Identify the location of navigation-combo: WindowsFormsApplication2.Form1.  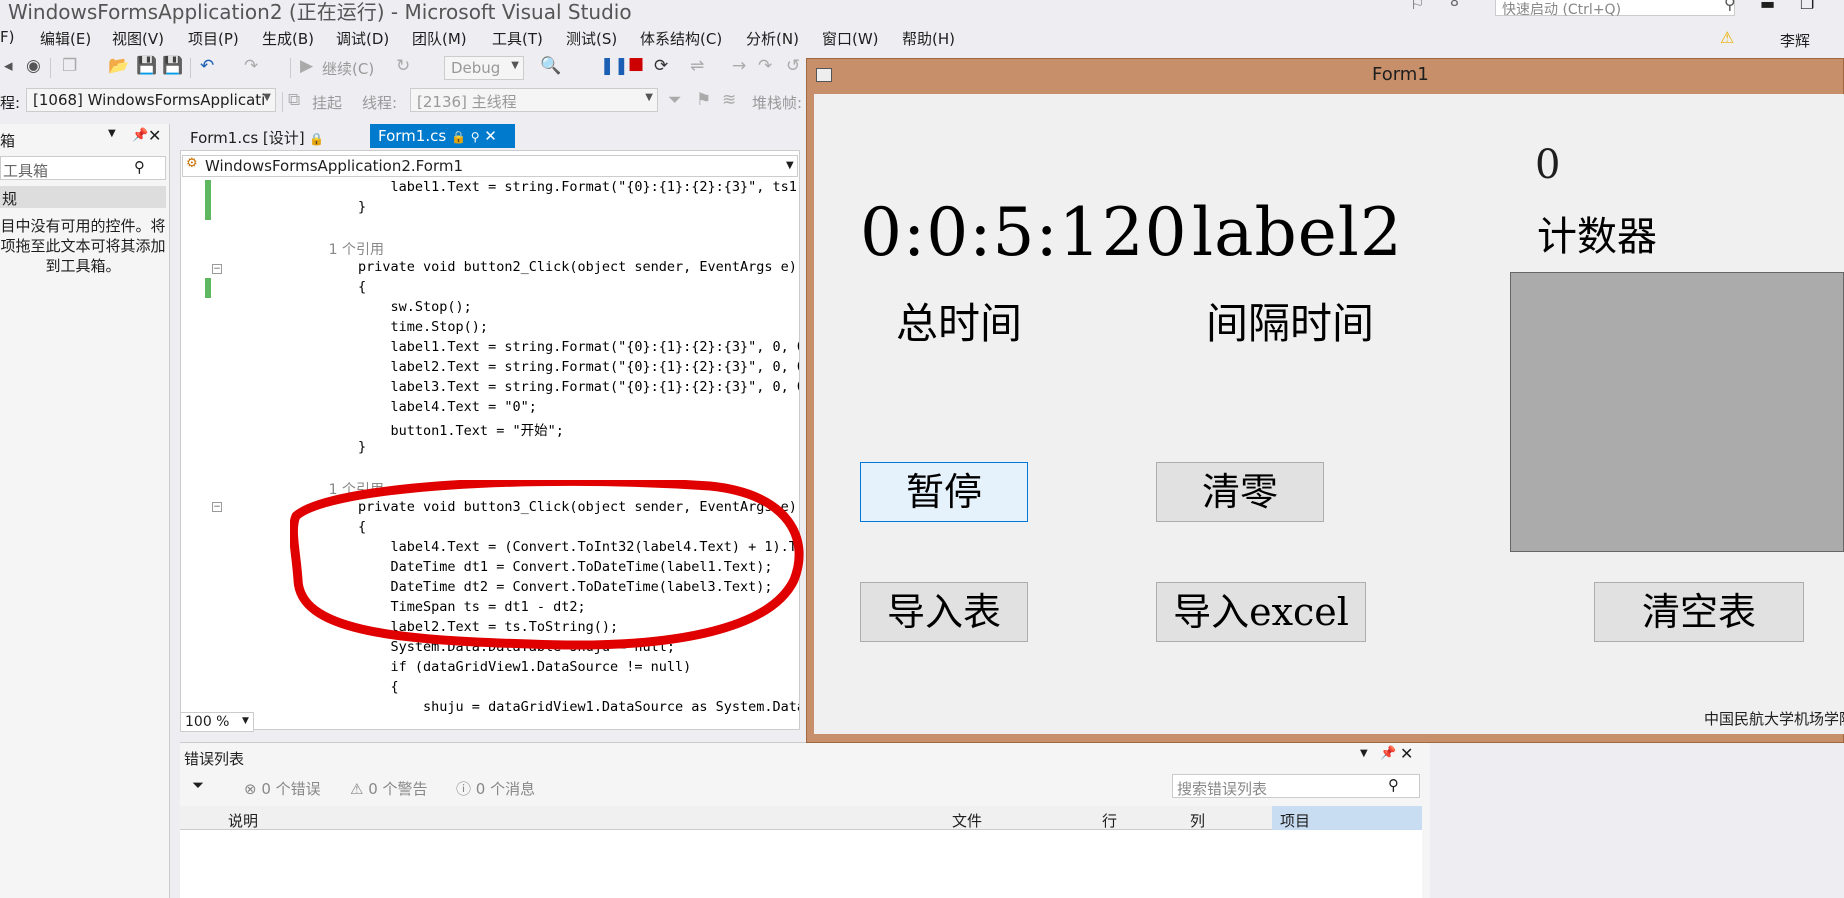
(490, 166).